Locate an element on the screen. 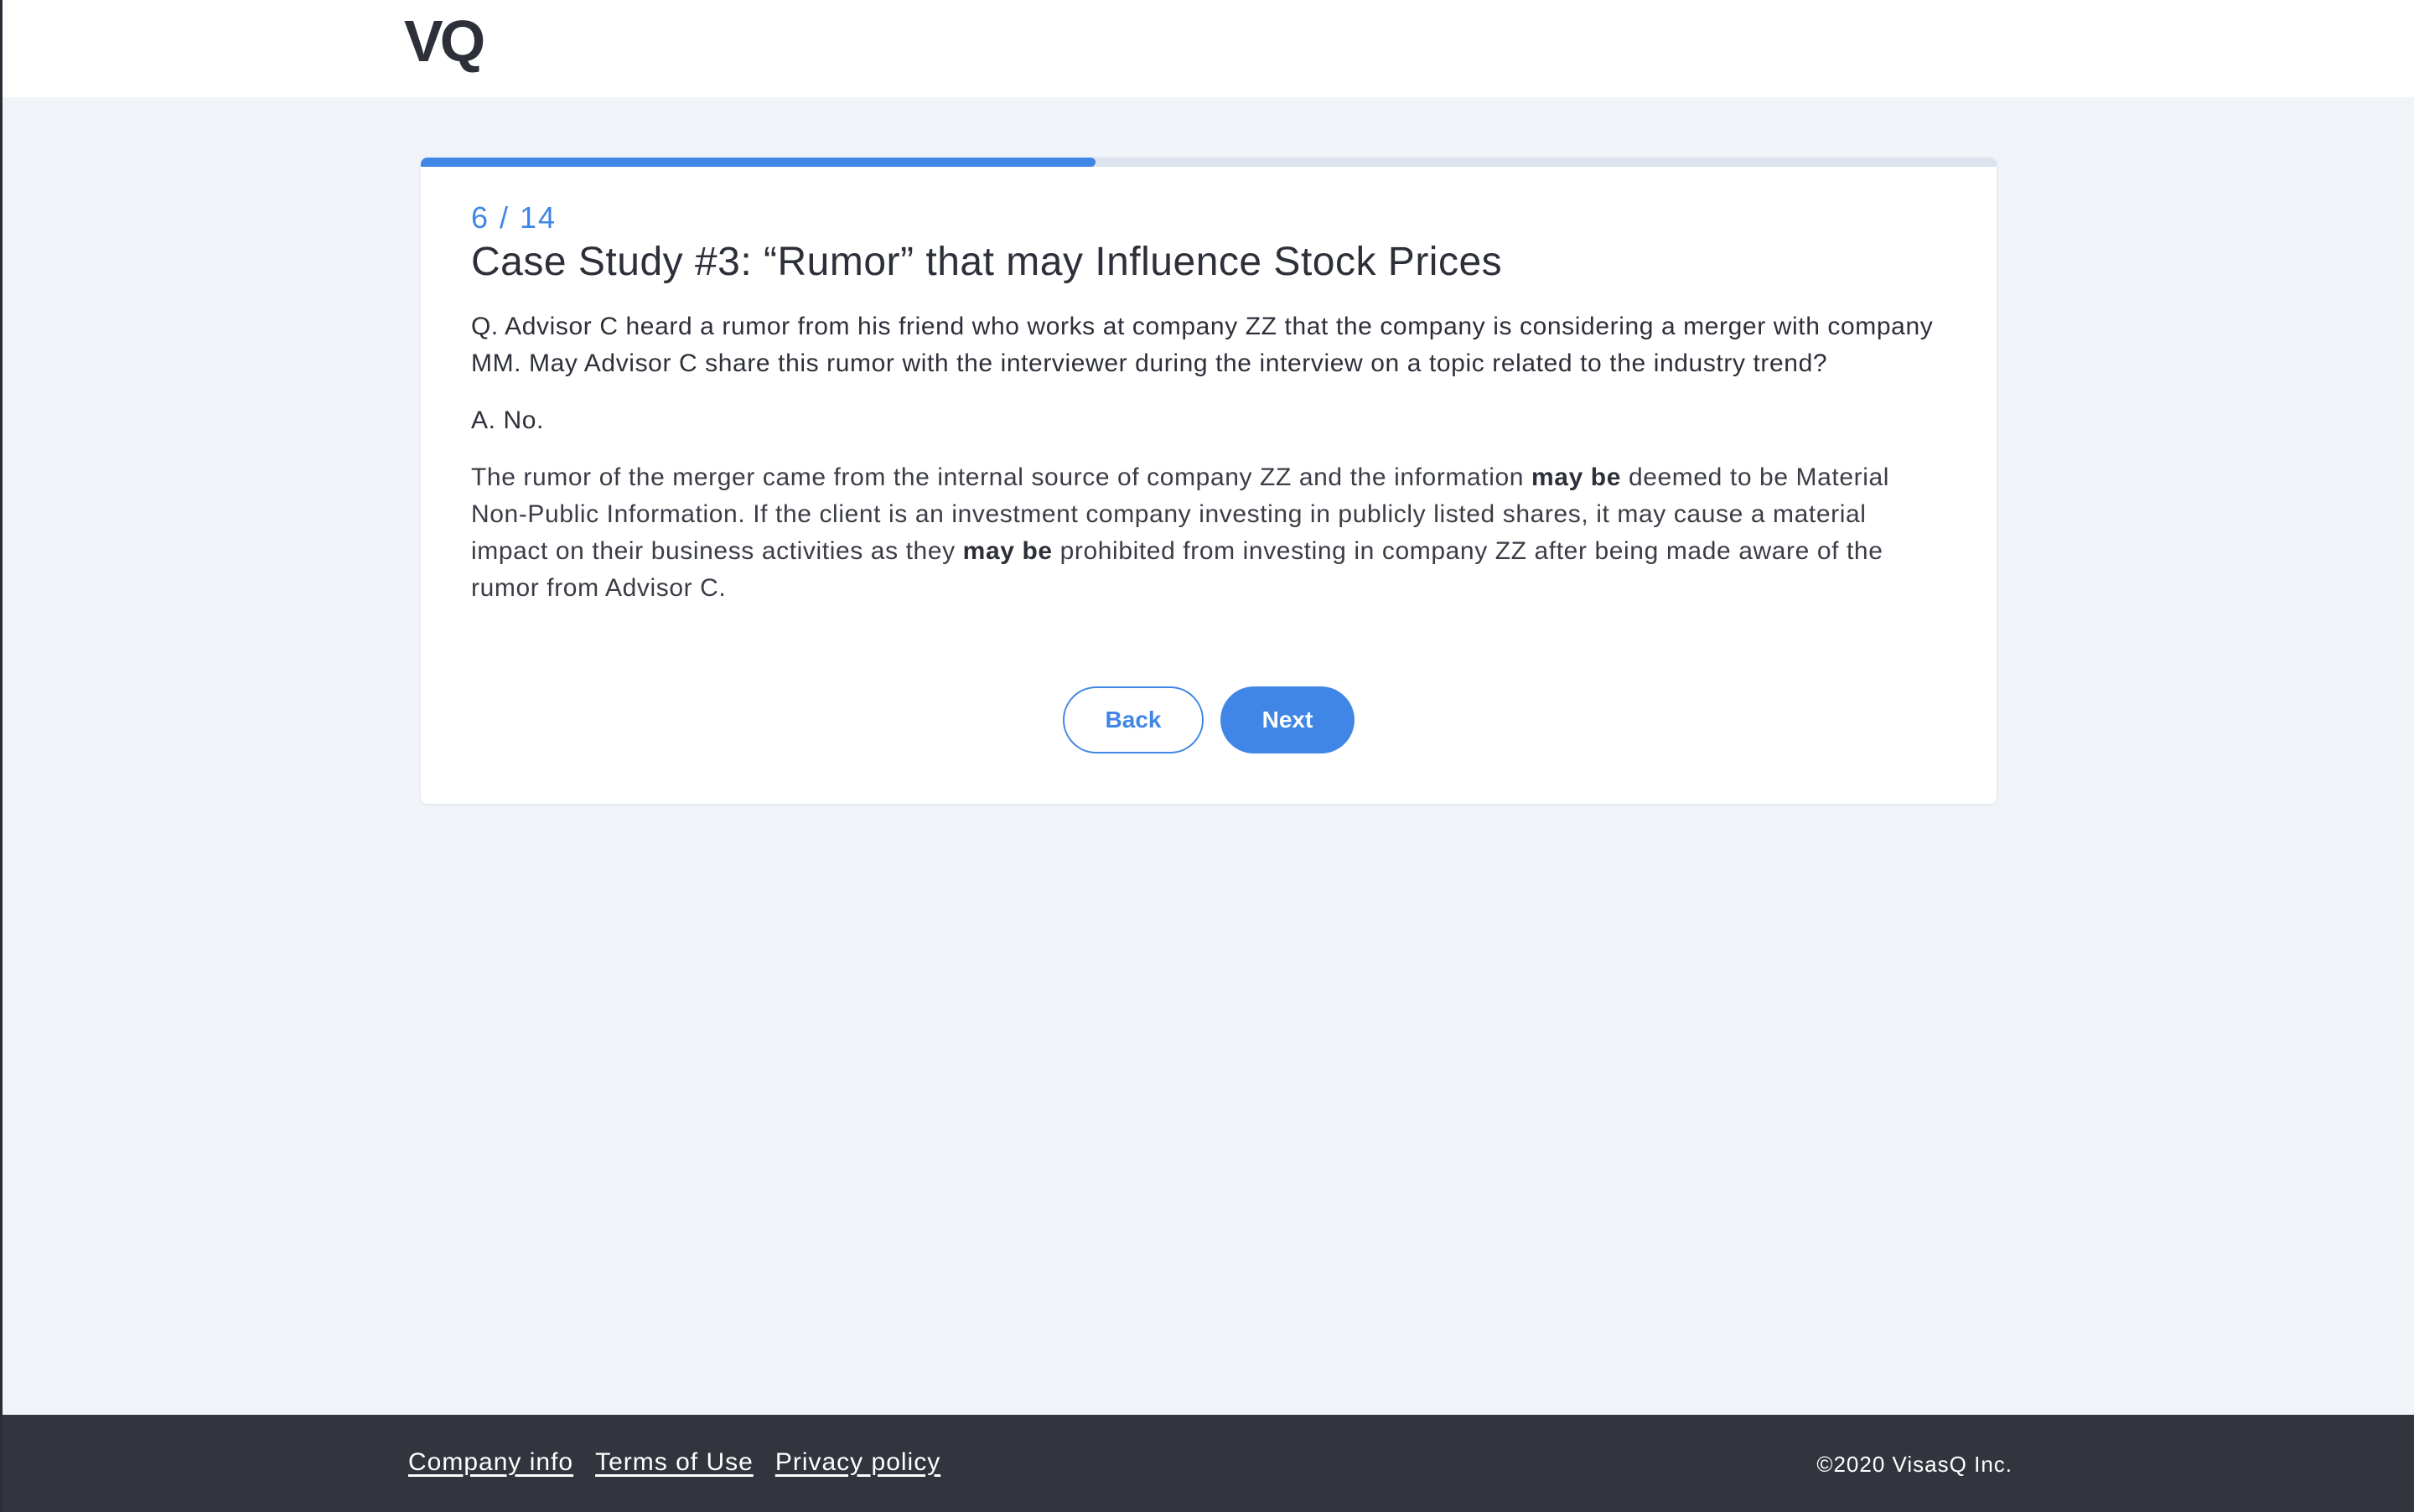  window-edge is located at coordinates (2, 756).